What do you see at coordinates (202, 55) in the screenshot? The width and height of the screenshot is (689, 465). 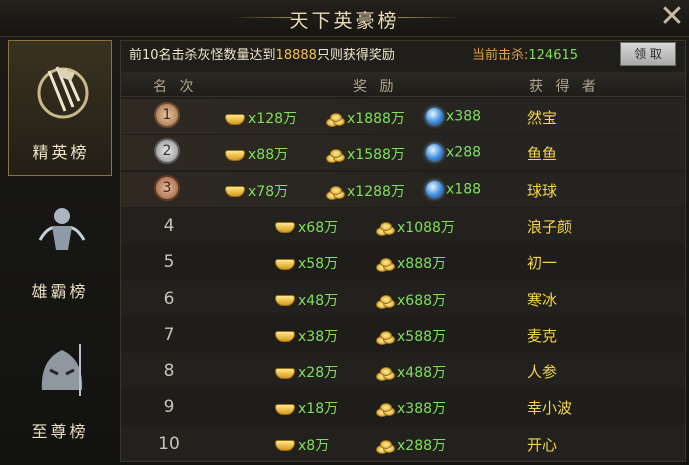 I see `notice-prefix: 前10名击杀灰怪数量达到` at bounding box center [202, 55].